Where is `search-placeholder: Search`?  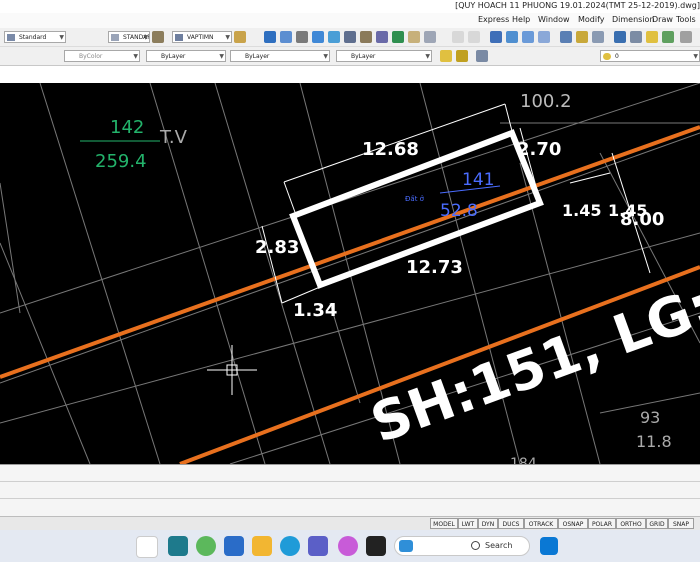
search-placeholder: Search is located at coordinates (499, 545).